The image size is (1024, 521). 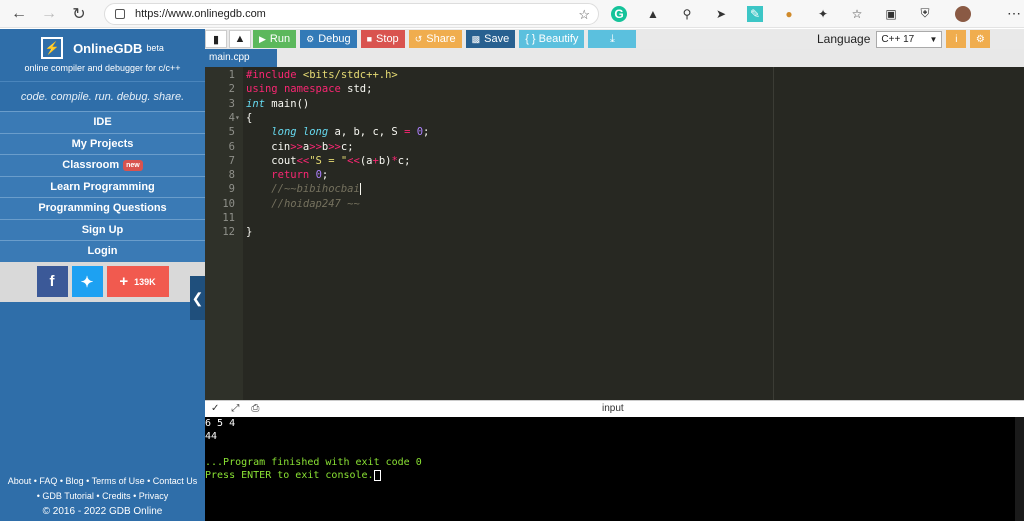 What do you see at coordinates (1019, 469) in the screenshot?
I see `console-scrollbar` at bounding box center [1019, 469].